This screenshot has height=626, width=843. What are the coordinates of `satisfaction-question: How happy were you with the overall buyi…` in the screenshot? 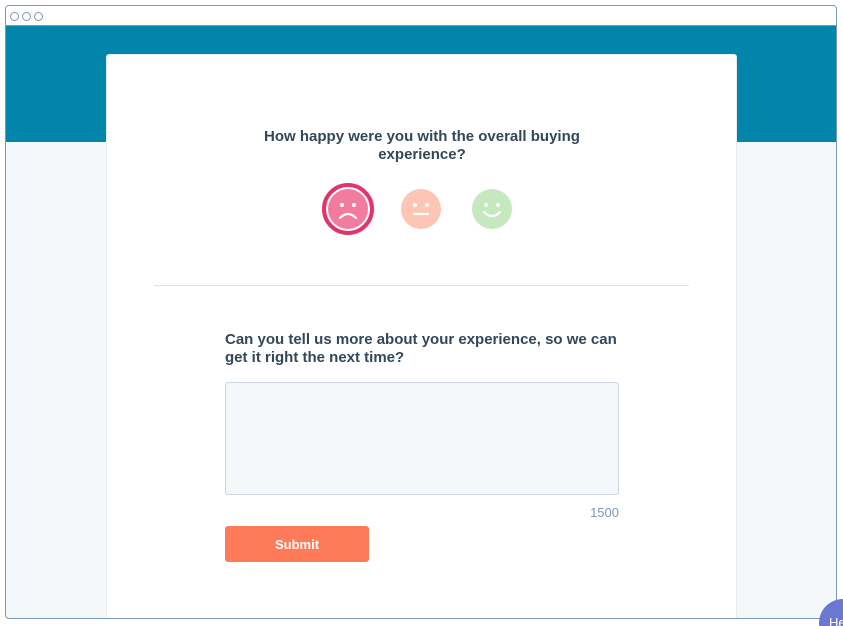 It's located at (422, 145).